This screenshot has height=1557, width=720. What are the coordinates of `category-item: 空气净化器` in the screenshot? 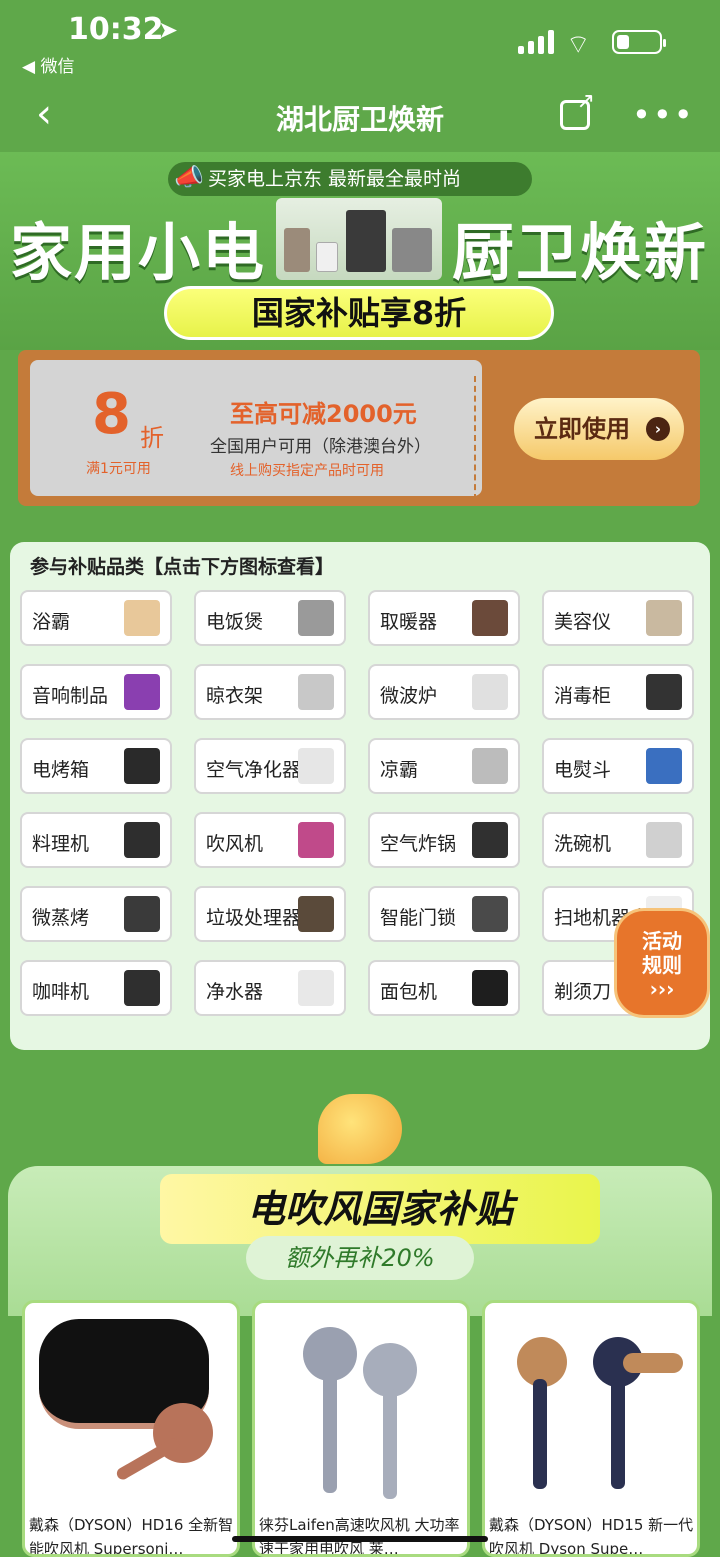 It's located at (270, 766).